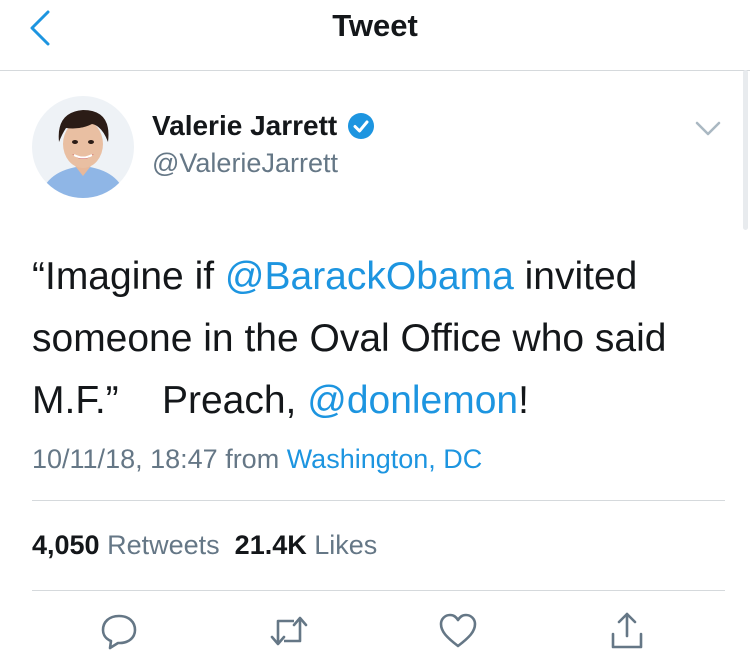  What do you see at coordinates (252, 459) in the screenshot?
I see `from-label: from` at bounding box center [252, 459].